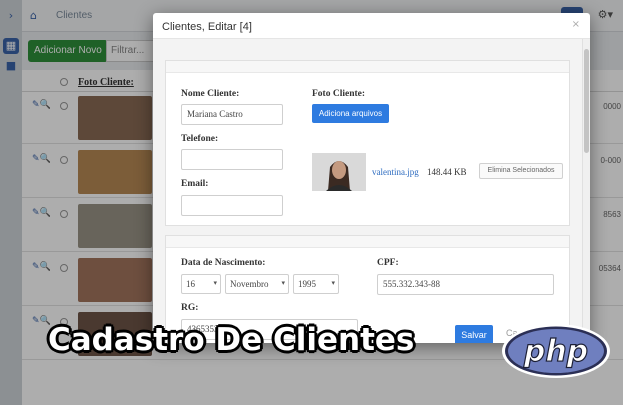 This screenshot has height=405, width=623. I want to click on rg-label: RG:, so click(190, 308).